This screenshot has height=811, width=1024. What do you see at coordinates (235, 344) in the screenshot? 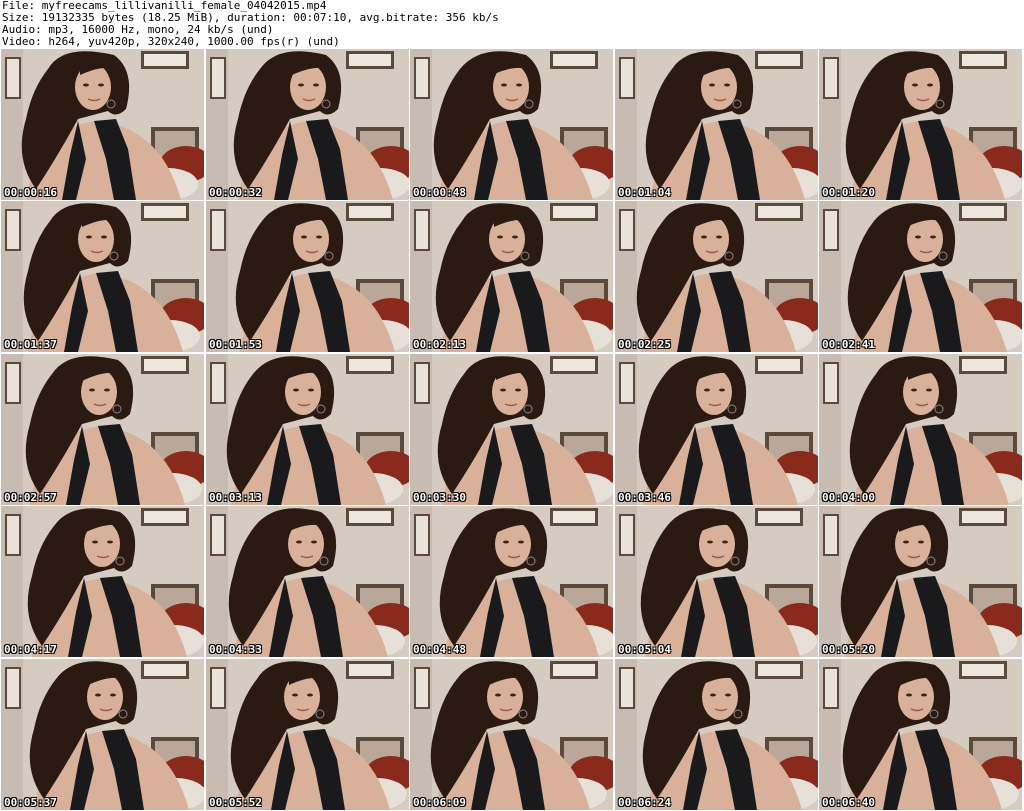
I see `thumbnail-timestamp: 00:01:53` at bounding box center [235, 344].